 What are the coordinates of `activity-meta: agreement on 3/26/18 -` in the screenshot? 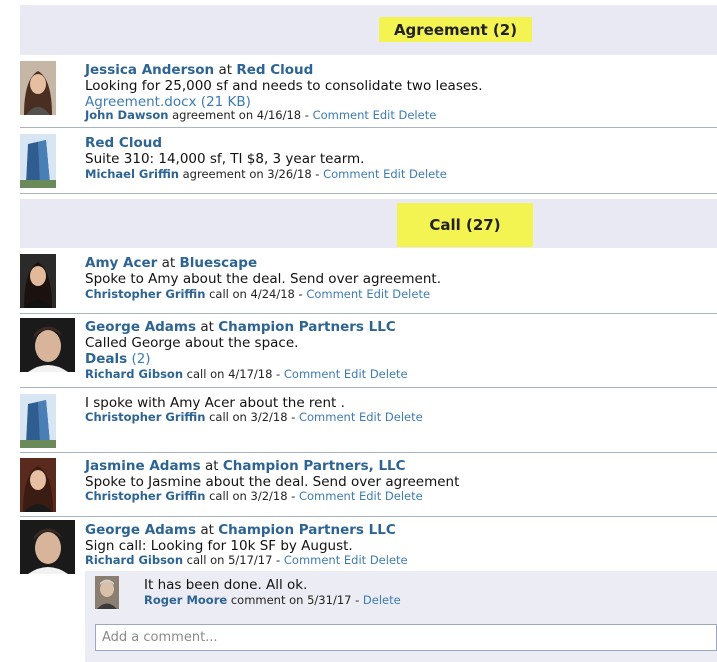 It's located at (251, 174).